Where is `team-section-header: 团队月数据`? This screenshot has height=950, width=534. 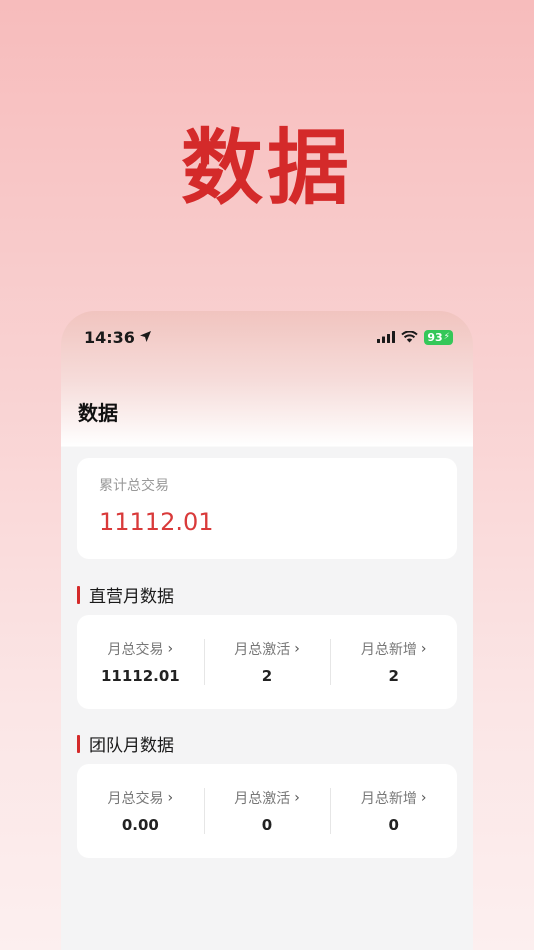
team-section-header: 团队月数据 is located at coordinates (125, 743).